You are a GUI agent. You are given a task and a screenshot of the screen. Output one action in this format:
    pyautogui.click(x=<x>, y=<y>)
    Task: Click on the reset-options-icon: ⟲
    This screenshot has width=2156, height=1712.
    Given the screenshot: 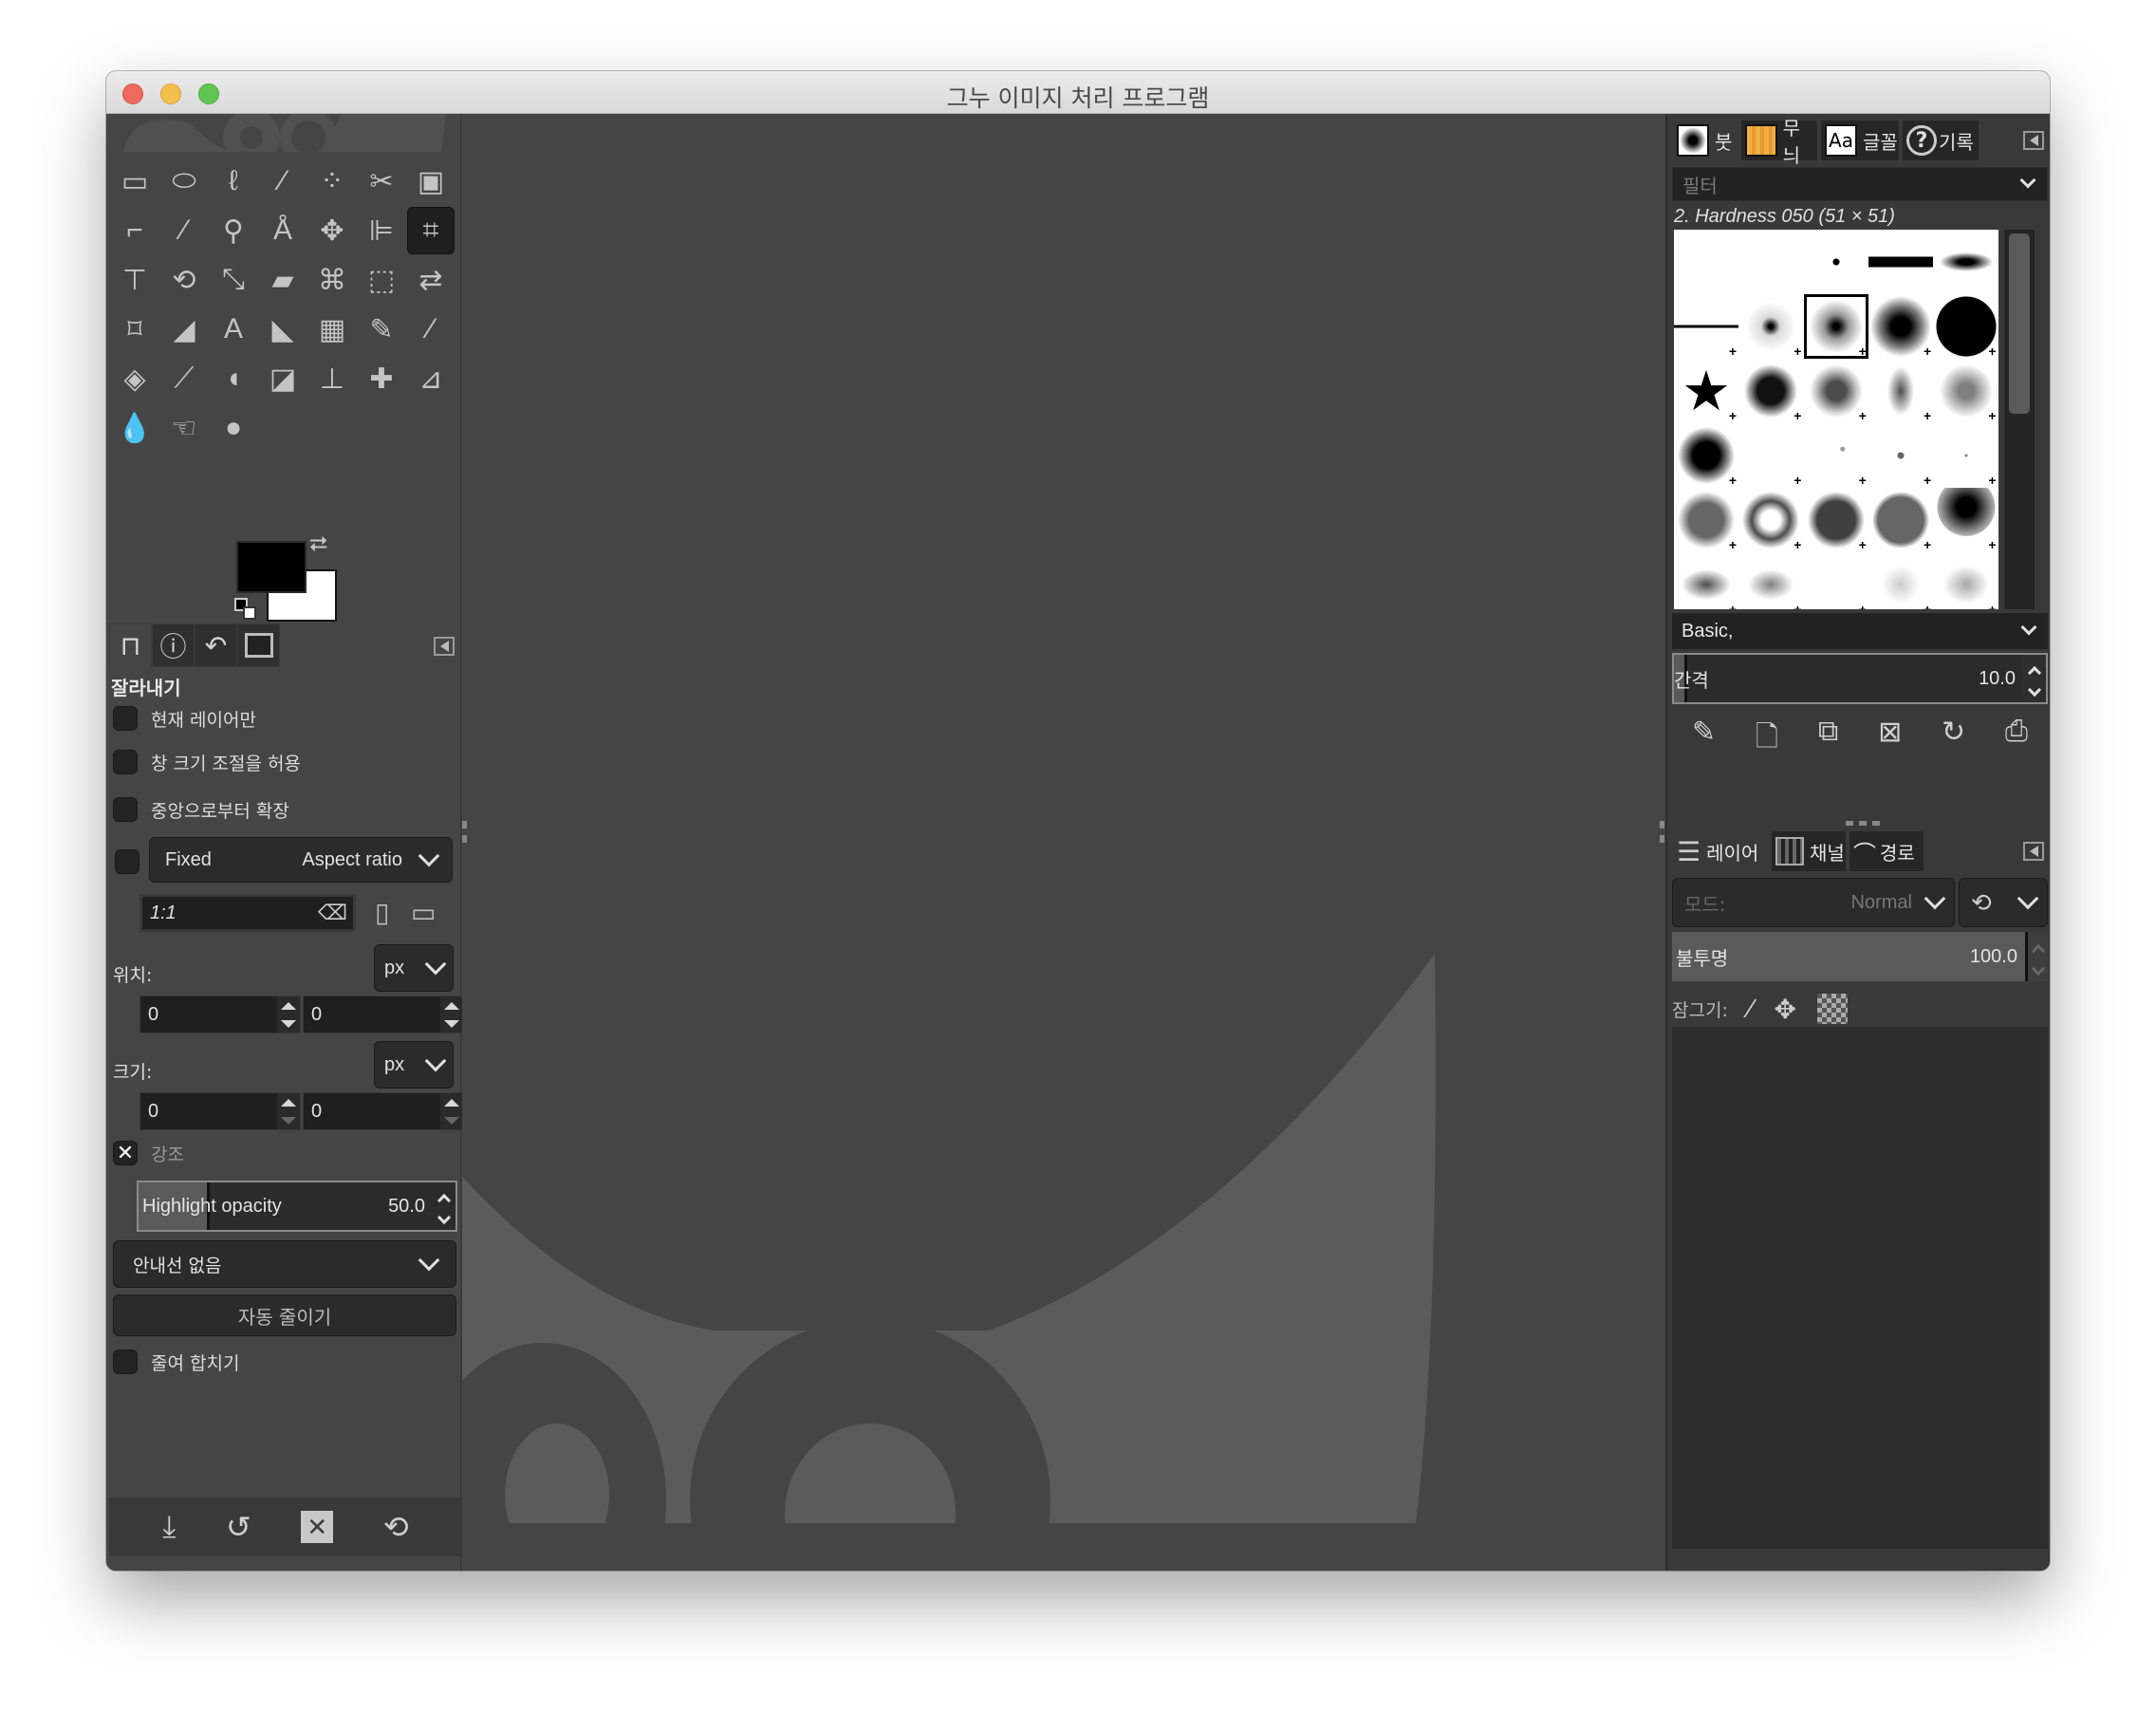 What is the action you would take?
    pyautogui.click(x=396, y=1527)
    